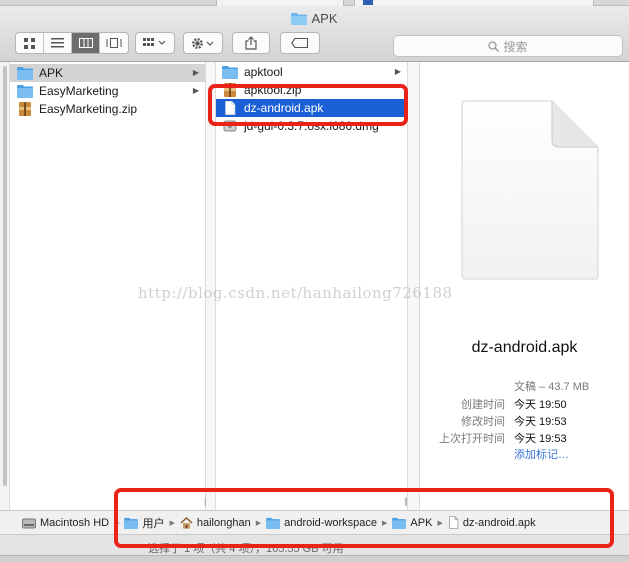  I want to click on grid-icon, so click(29, 43).